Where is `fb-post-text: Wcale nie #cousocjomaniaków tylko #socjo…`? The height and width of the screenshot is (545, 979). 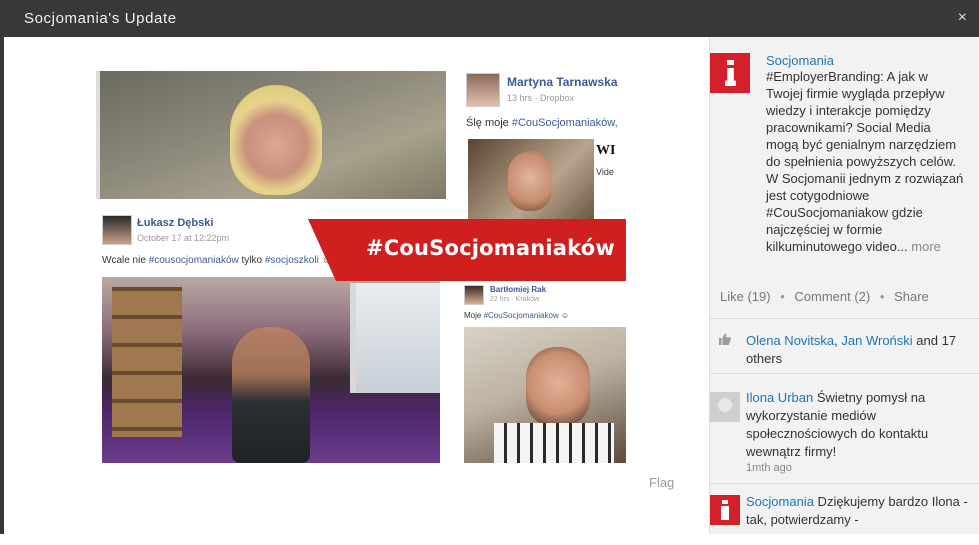
fb-post-text: Wcale nie #cousocjomaniaków tylko #socjo… is located at coordinates (217, 260).